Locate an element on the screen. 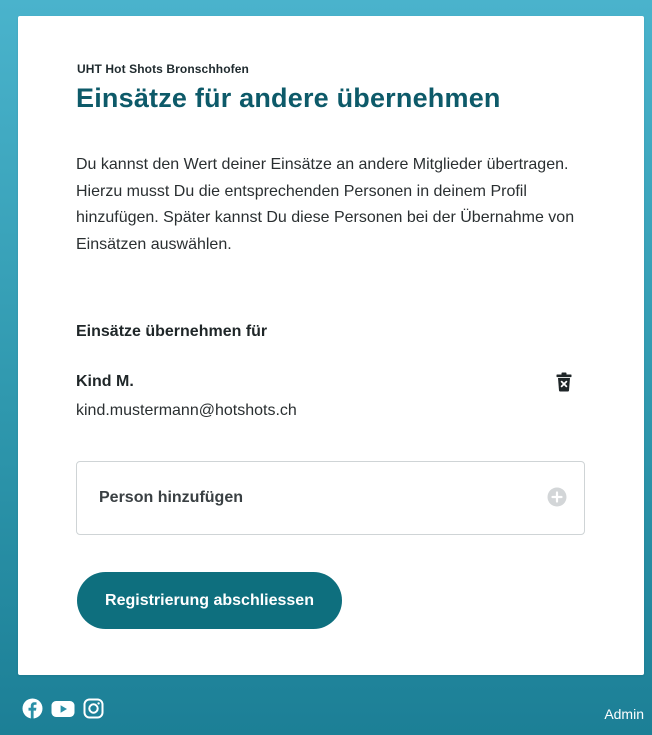 This screenshot has height=735, width=652. youtube-icon is located at coordinates (63, 711).